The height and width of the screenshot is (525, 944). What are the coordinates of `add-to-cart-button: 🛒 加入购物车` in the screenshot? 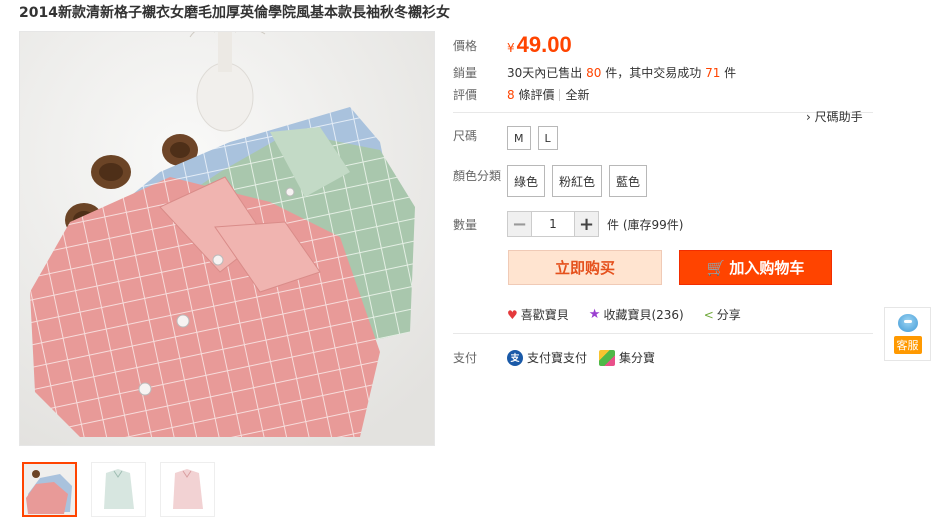 It's located at (755, 267).